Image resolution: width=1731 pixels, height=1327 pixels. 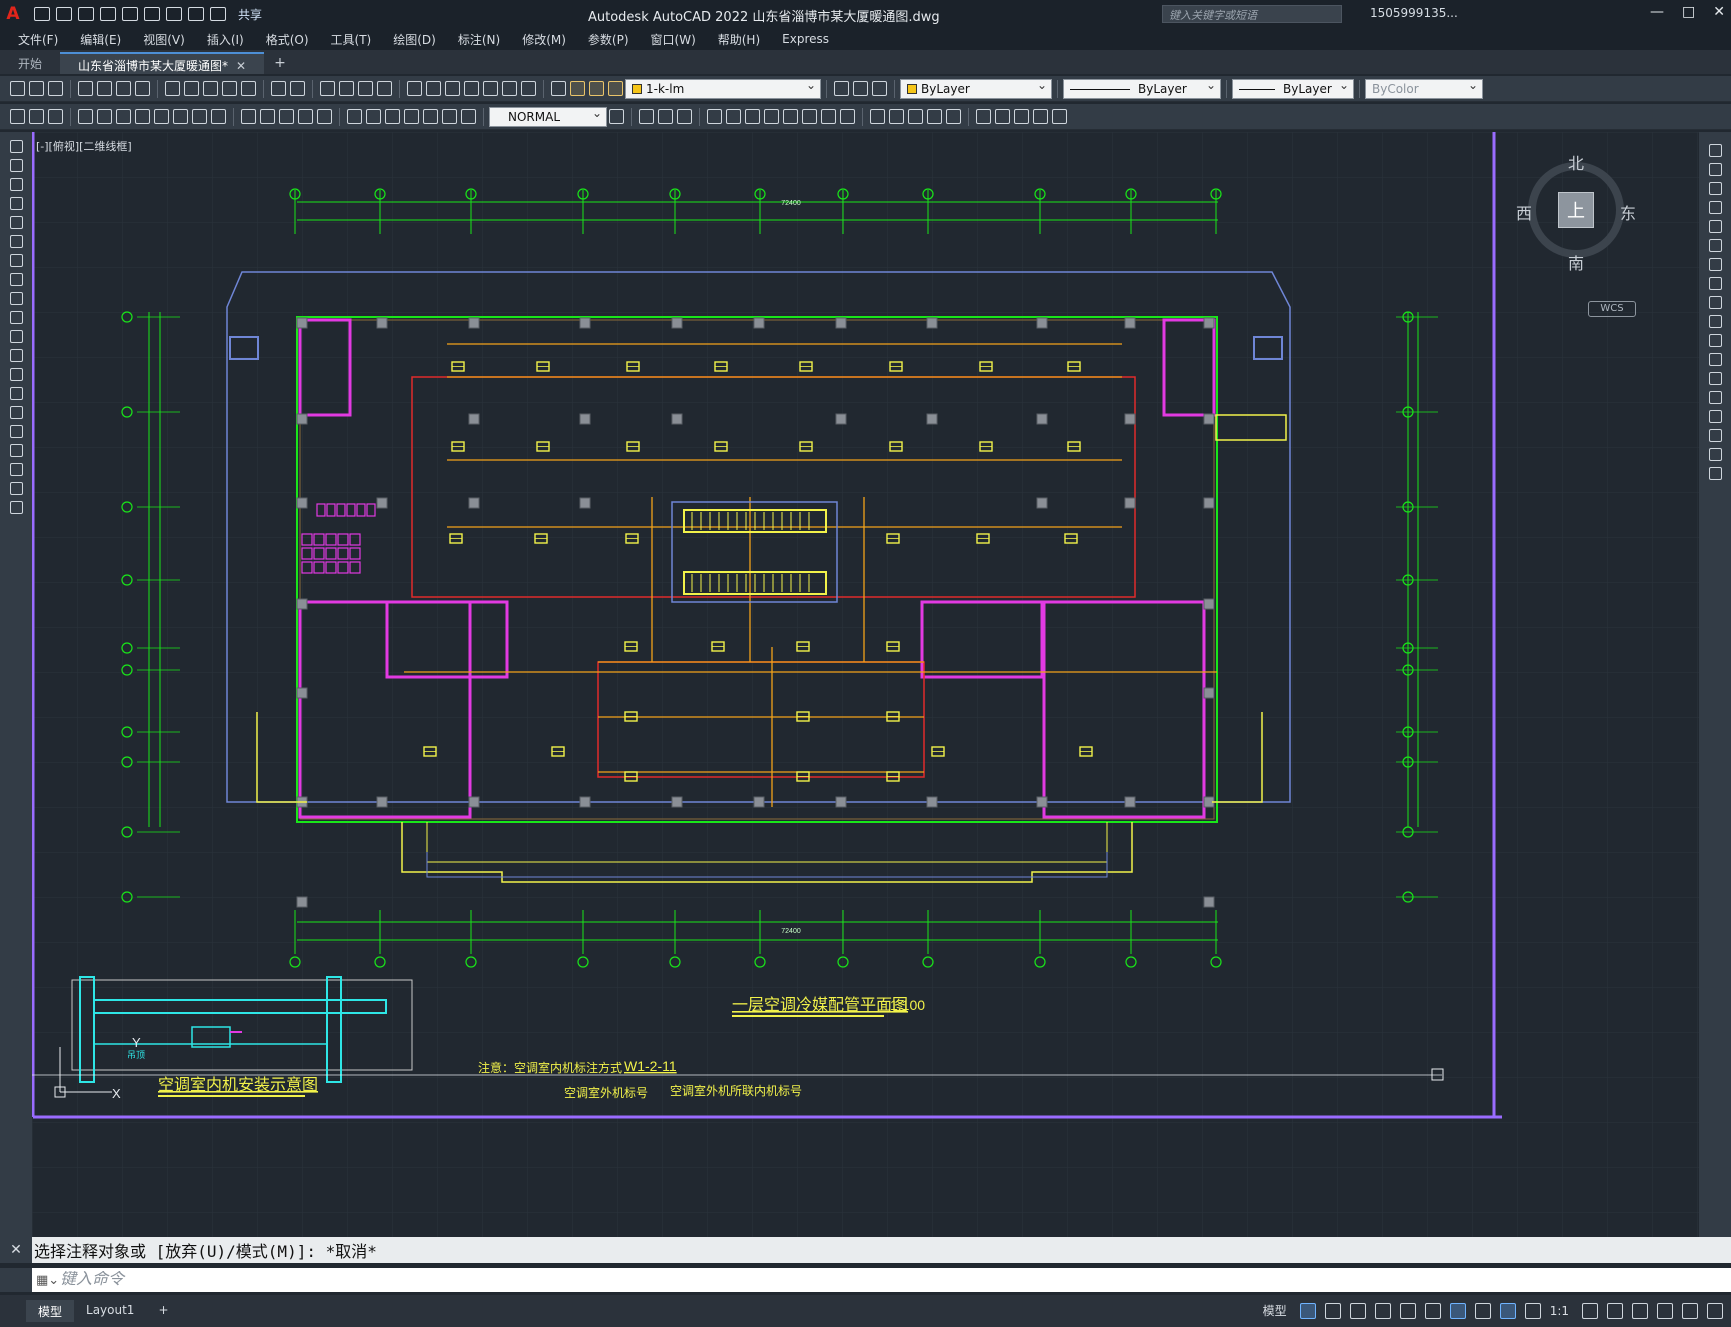 I want to click on layer-states-icon, so click(x=879, y=88).